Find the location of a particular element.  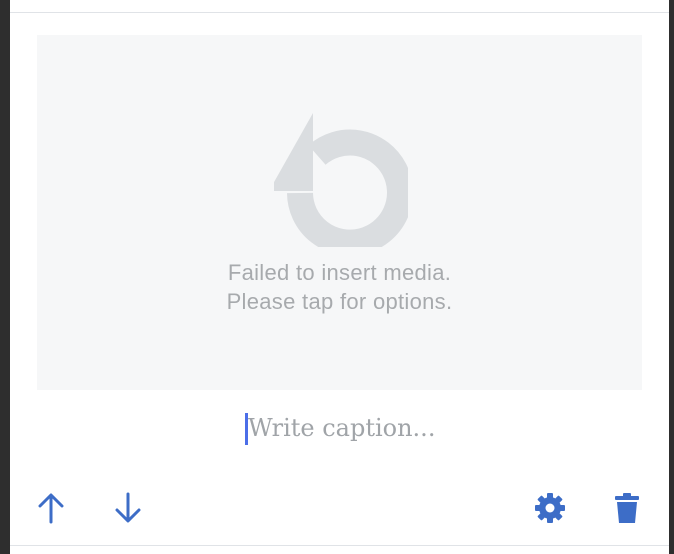

error-message-line1: Failed to insert media. is located at coordinates (339, 272).